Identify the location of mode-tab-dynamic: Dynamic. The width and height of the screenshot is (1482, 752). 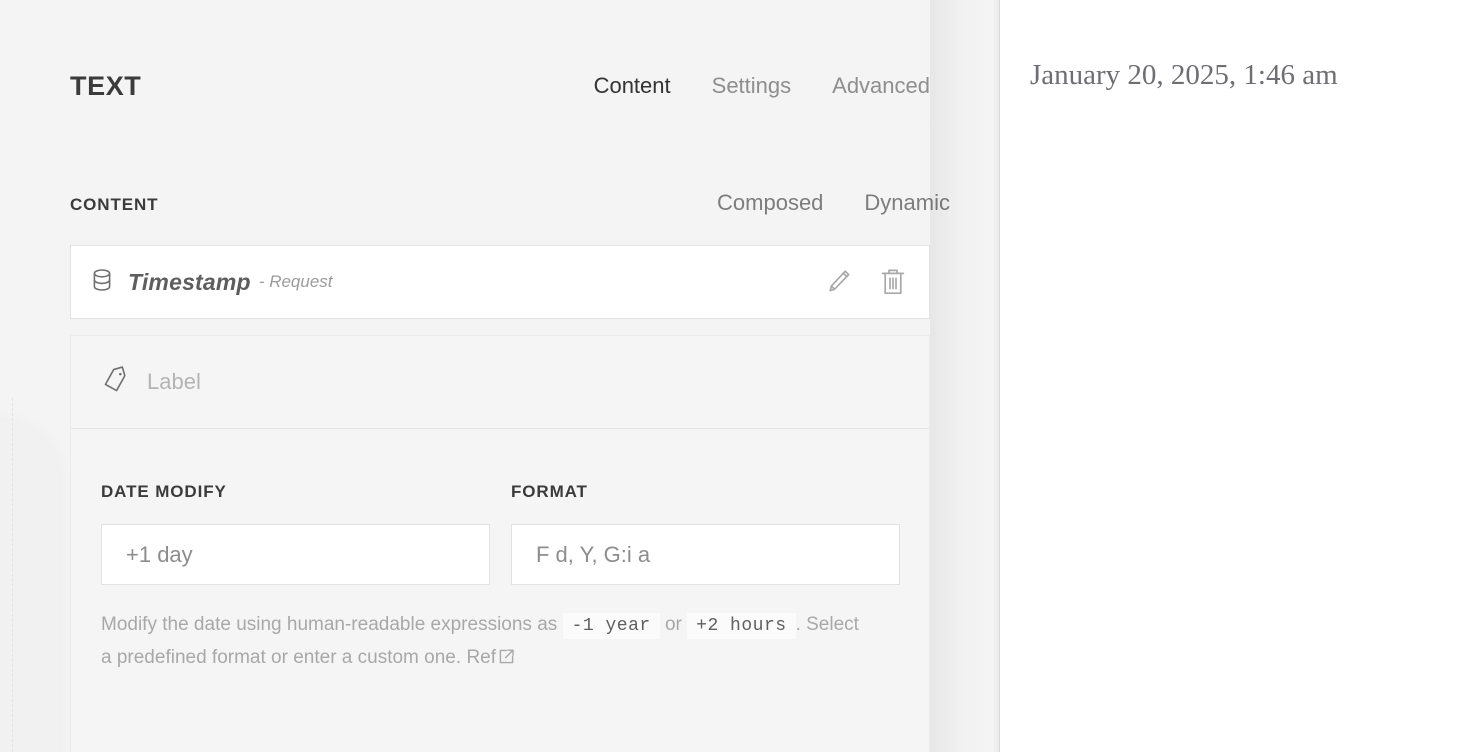
(907, 203).